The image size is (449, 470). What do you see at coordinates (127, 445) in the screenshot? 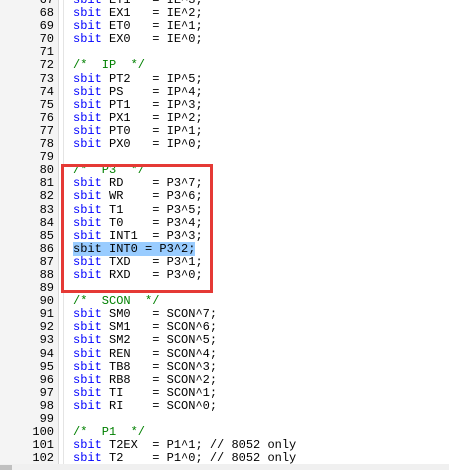
I see `identifier: T2EX` at bounding box center [127, 445].